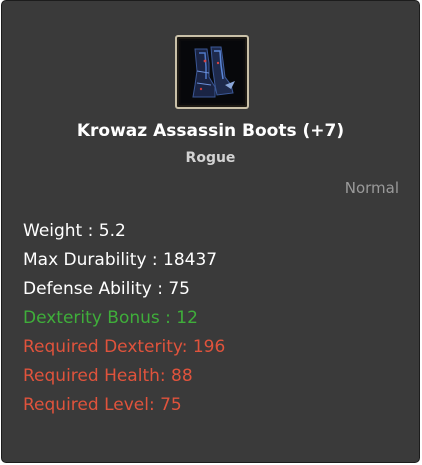 This screenshot has height=465, width=422. I want to click on stat-defense-ability: Defense Ability : 75, so click(106, 289).